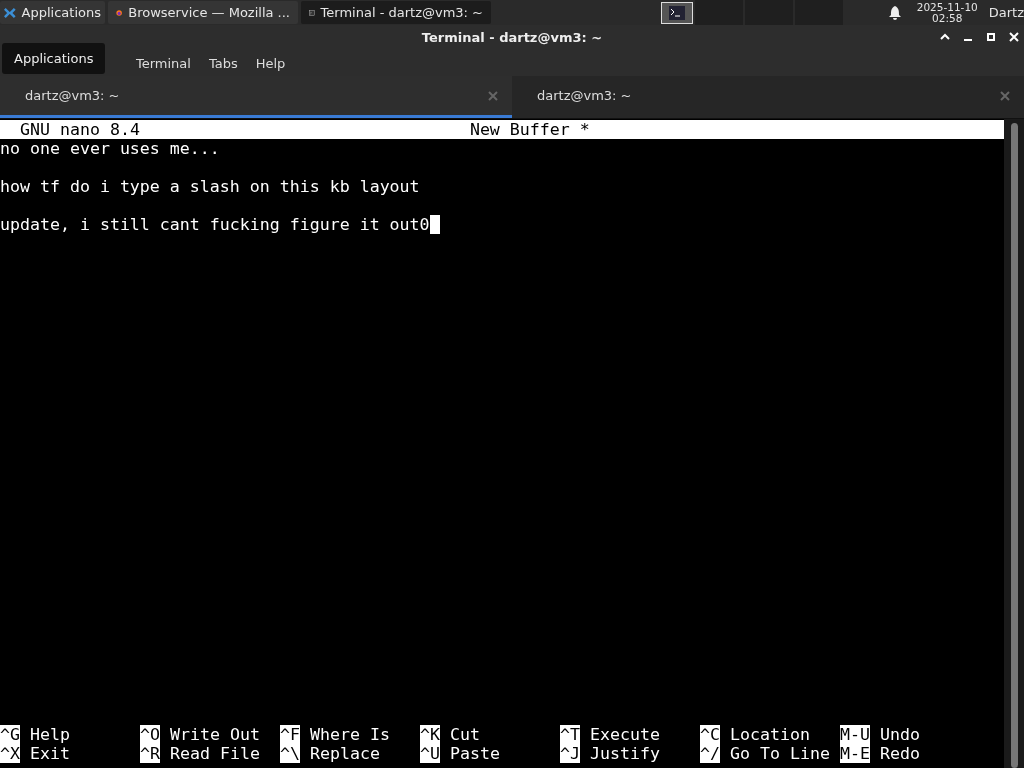 The width and height of the screenshot is (1024, 768). I want to click on shortcut-label: Paste, so click(475, 753).